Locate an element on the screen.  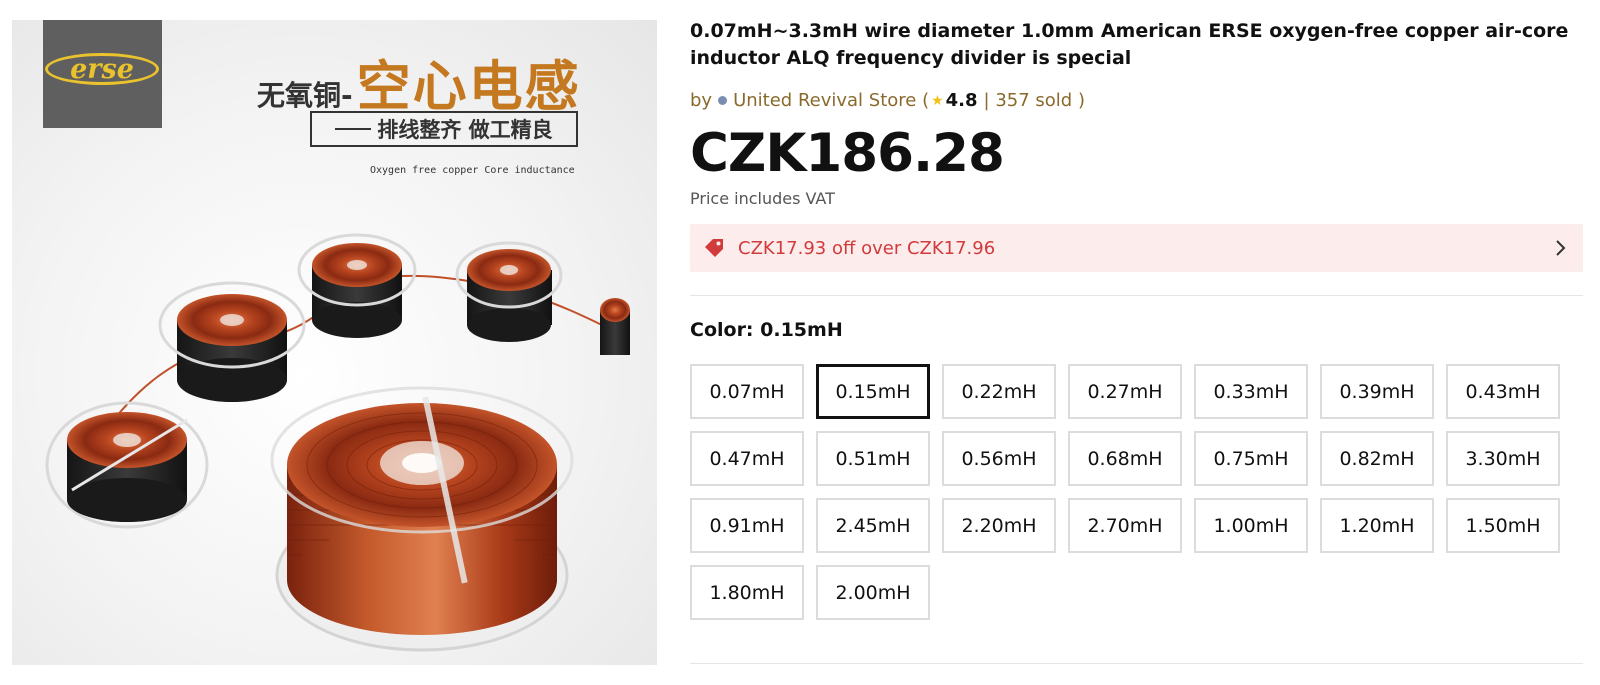
color-option-button: 0.43mH is located at coordinates (1503, 391).